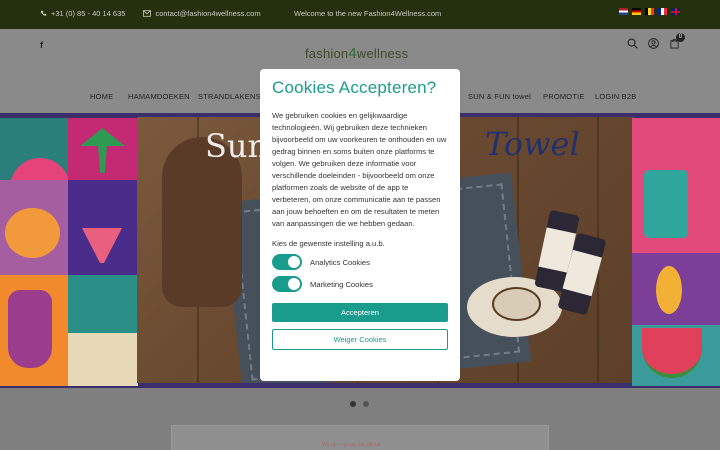 The image size is (720, 450). What do you see at coordinates (368, 13) in the screenshot?
I see `welcome-message: Welcome to the new Fashion4Wellness.com` at bounding box center [368, 13].